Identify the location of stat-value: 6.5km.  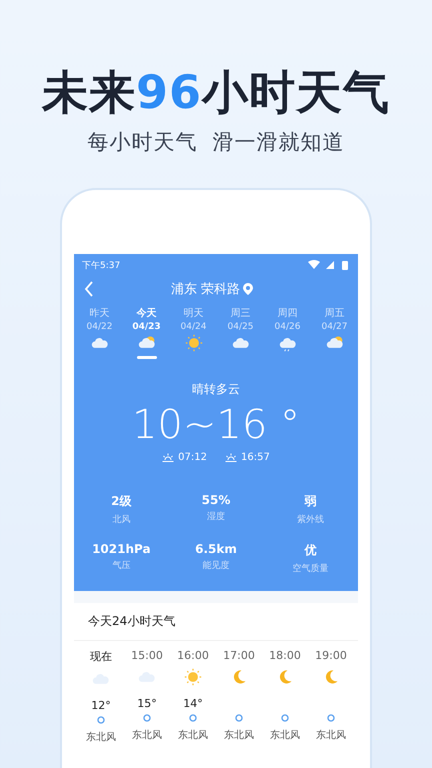
(216, 549).